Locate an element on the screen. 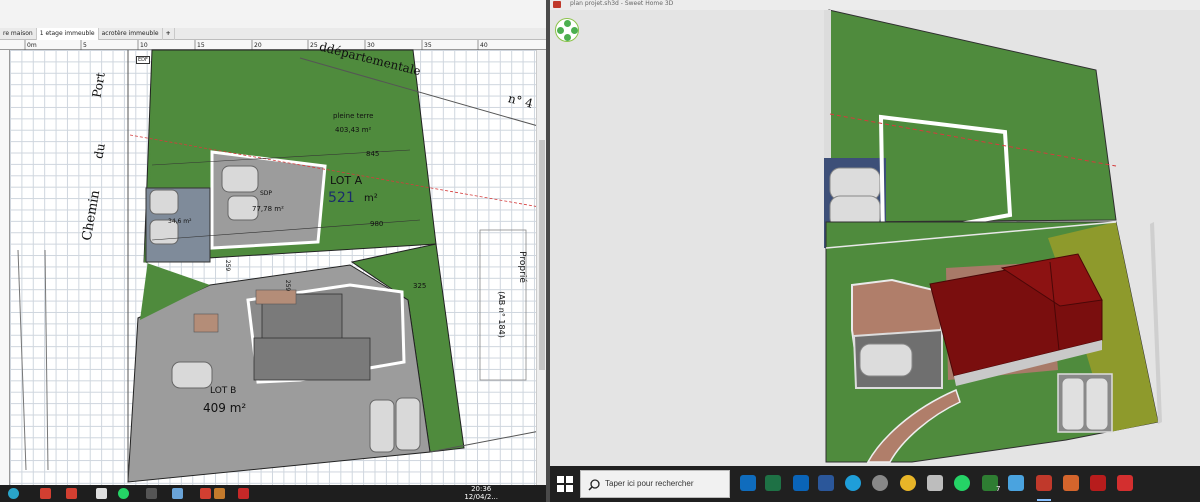 The image size is (1200, 502). lot-a-area-value: 521 is located at coordinates (341, 198).